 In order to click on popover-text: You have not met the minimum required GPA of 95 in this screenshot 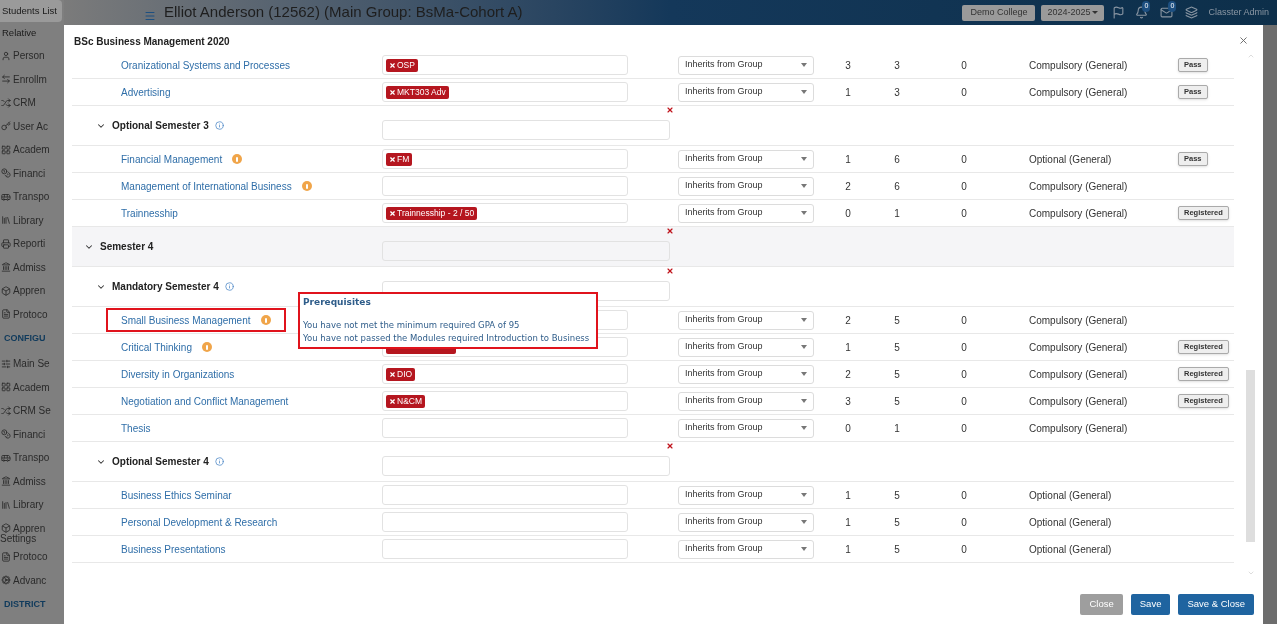, I will do `click(411, 325)`.